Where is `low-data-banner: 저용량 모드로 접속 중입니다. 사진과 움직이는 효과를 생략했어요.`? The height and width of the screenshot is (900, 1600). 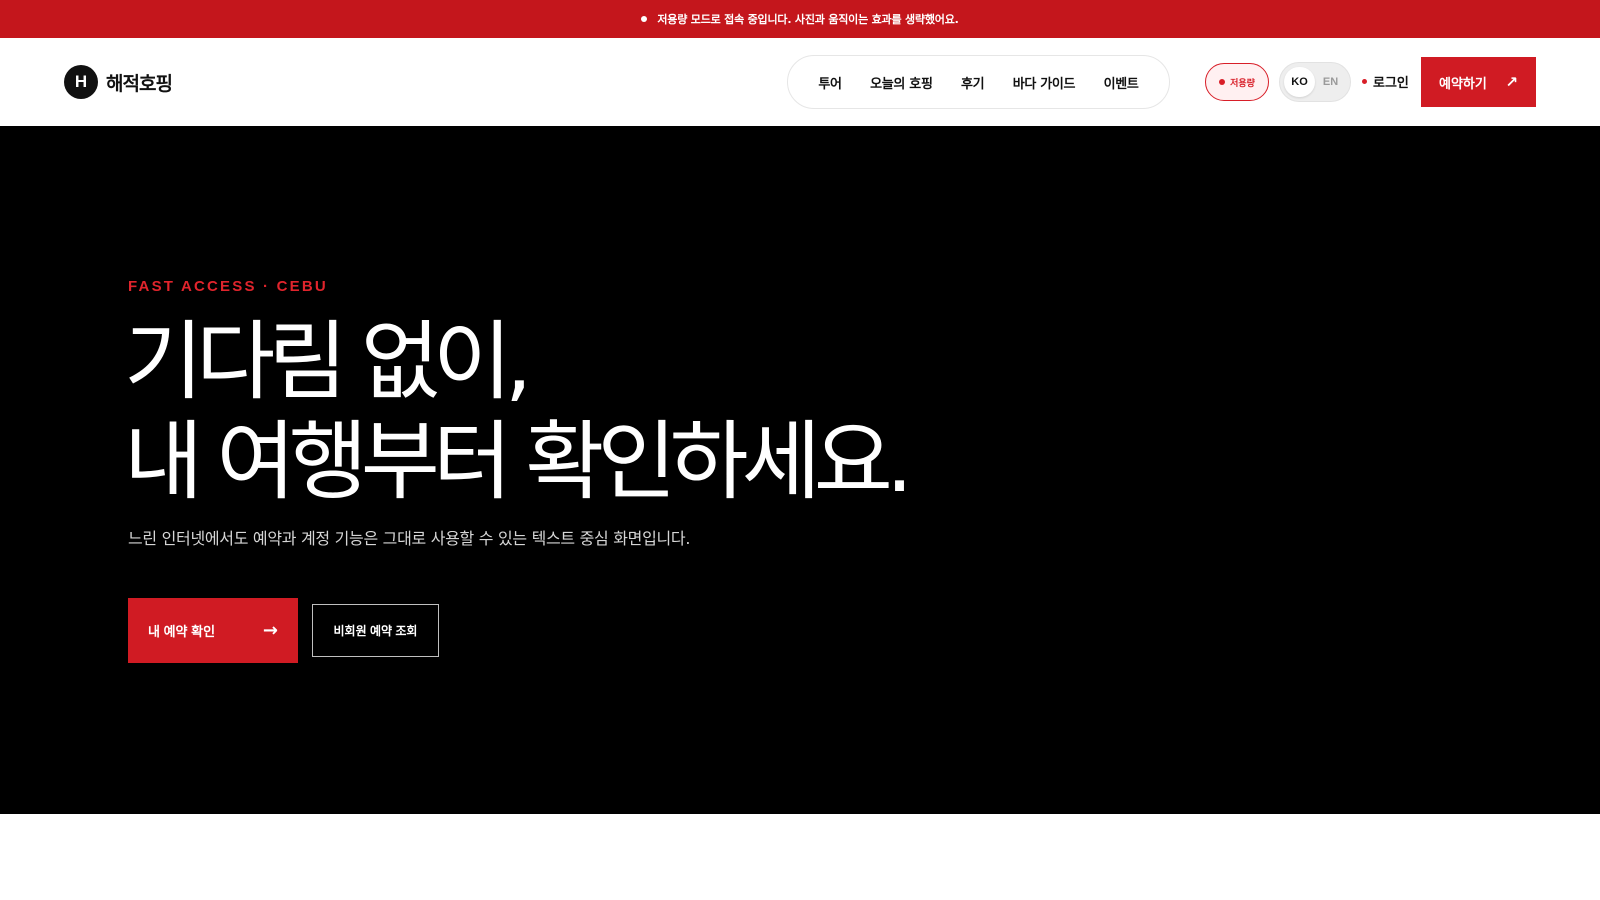 low-data-banner: 저용량 모드로 접속 중입니다. 사진과 움직이는 효과를 생략했어요. is located at coordinates (800, 19).